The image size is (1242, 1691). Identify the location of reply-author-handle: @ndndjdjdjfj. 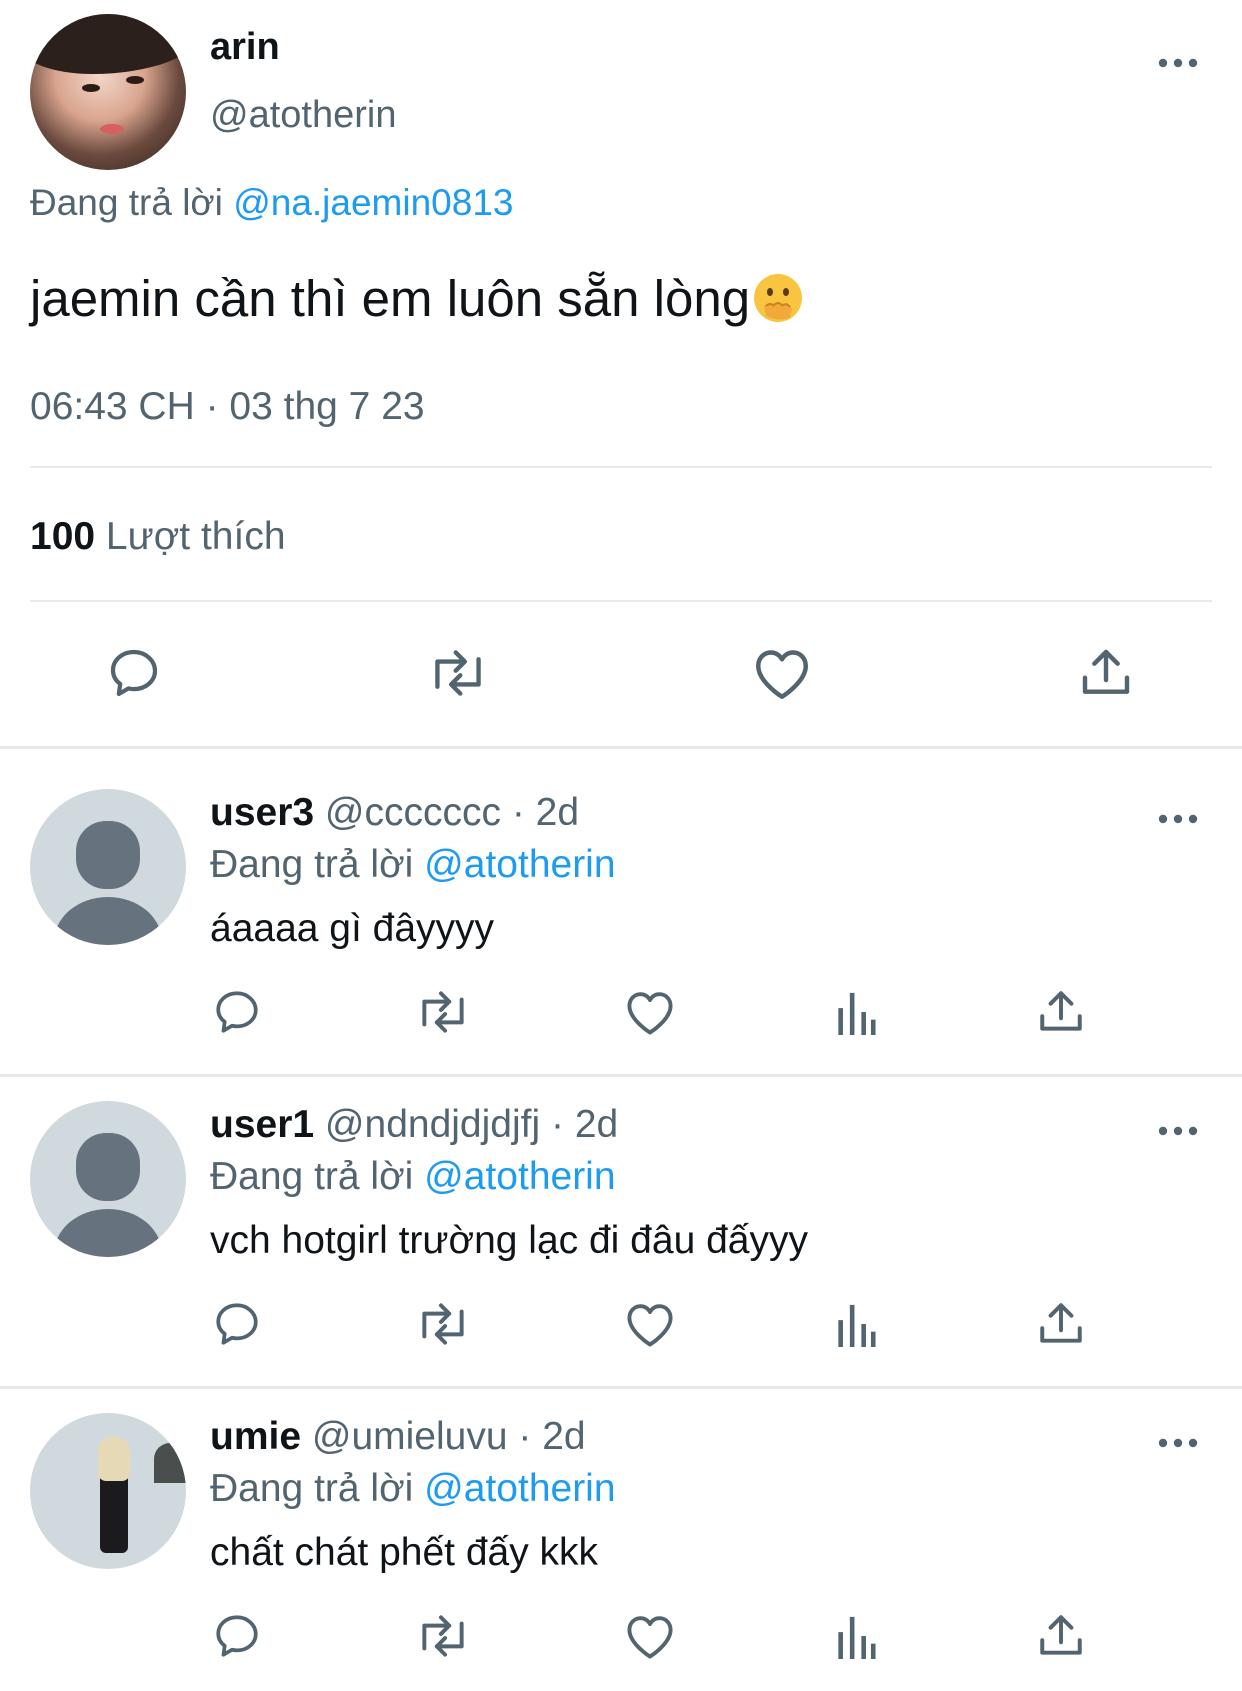
(432, 1124).